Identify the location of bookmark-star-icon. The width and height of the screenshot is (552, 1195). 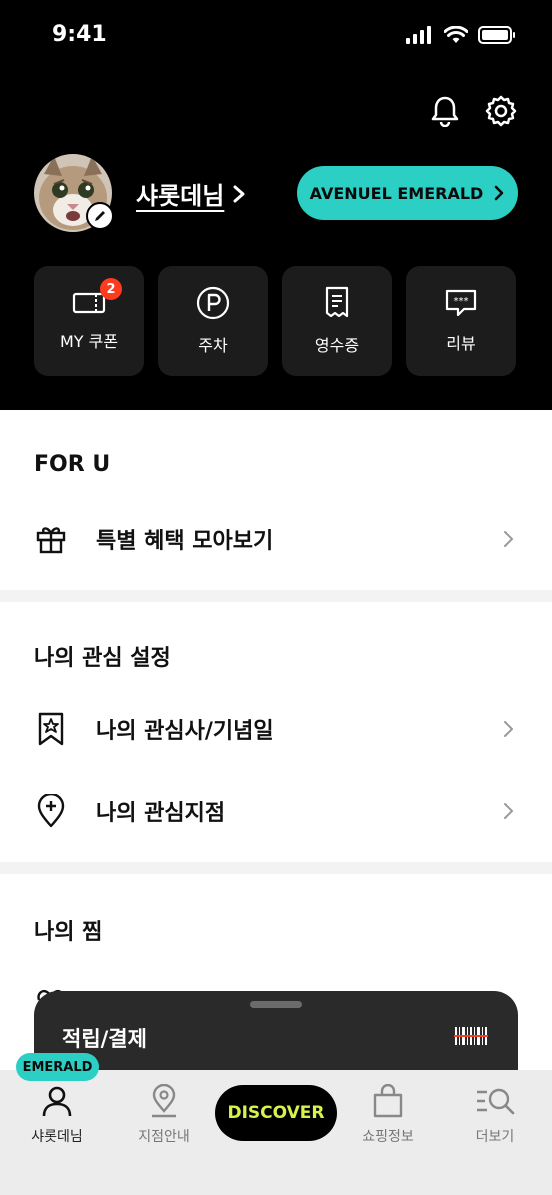
(51, 729).